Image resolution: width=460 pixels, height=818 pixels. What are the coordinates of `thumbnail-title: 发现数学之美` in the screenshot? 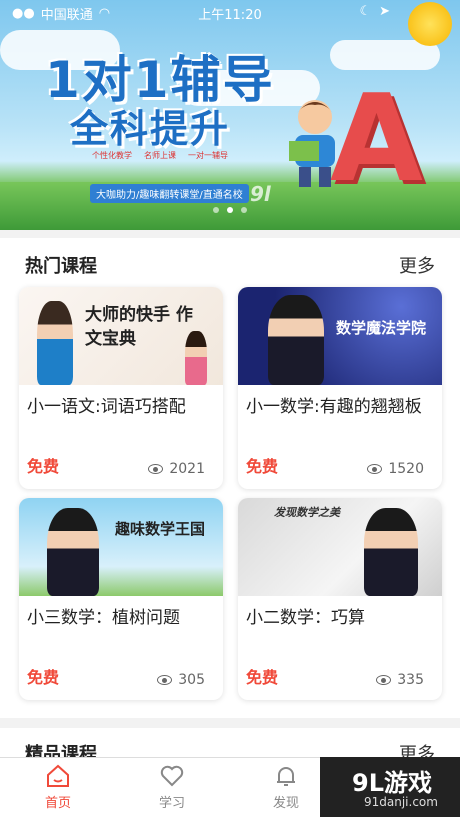 It's located at (307, 512).